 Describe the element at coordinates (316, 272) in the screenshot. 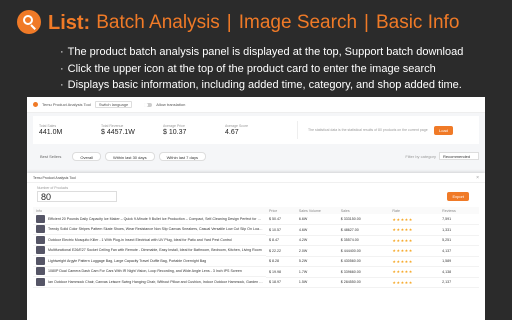

I see `product-sales-volume: 1.7W` at that location.